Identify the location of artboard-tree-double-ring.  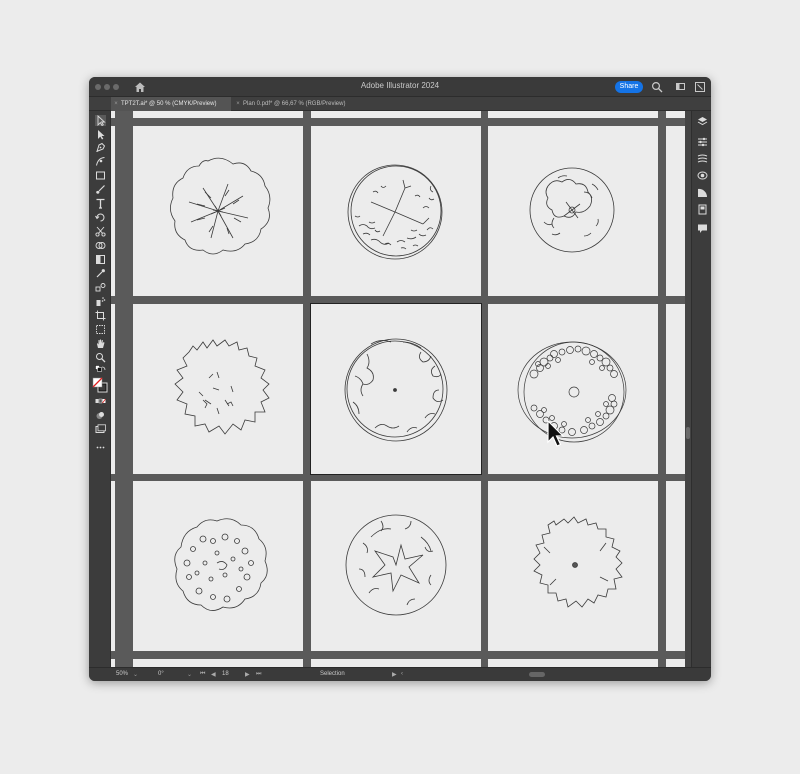
(396, 389).